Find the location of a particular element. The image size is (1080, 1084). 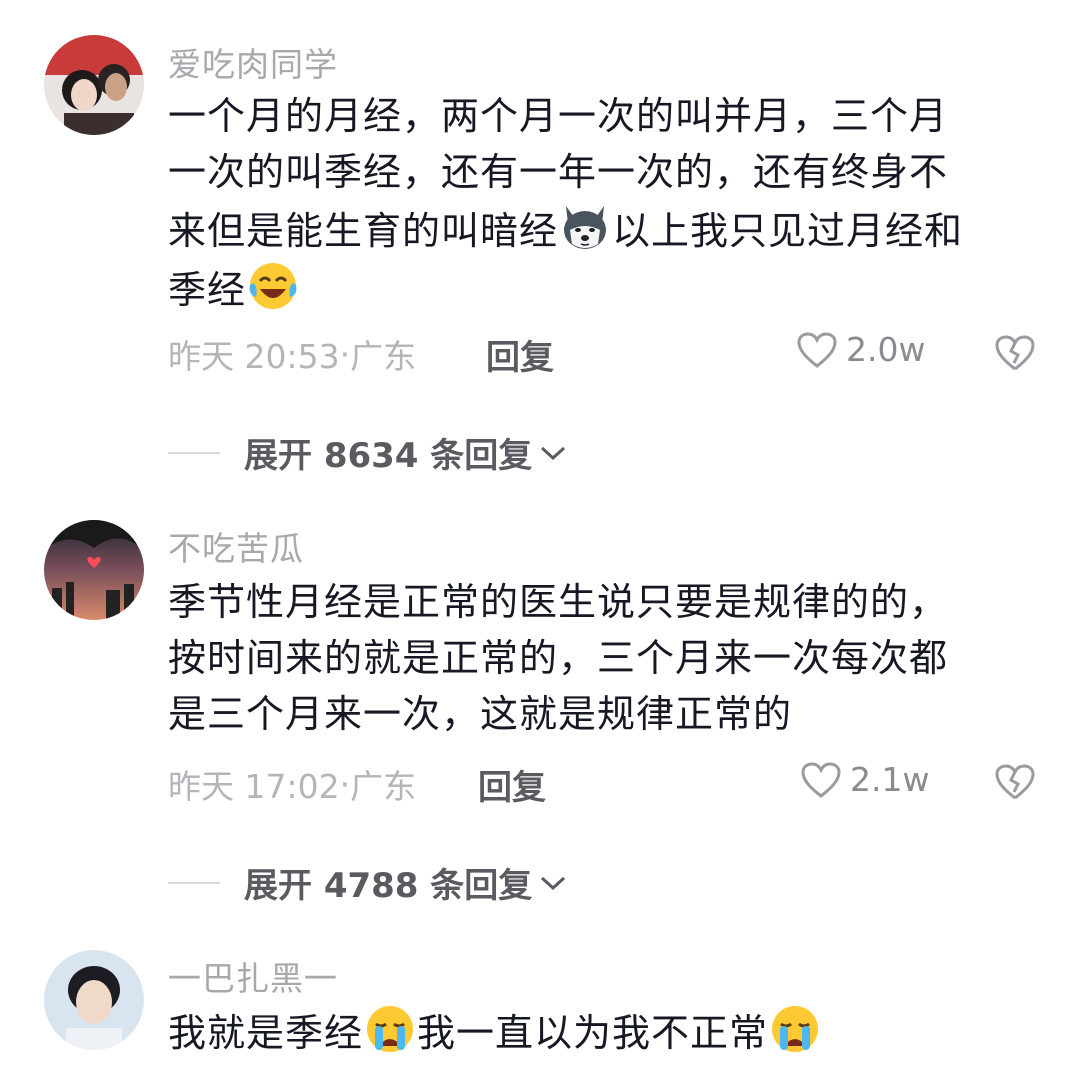

like-button: 2.1w is located at coordinates (864, 779).